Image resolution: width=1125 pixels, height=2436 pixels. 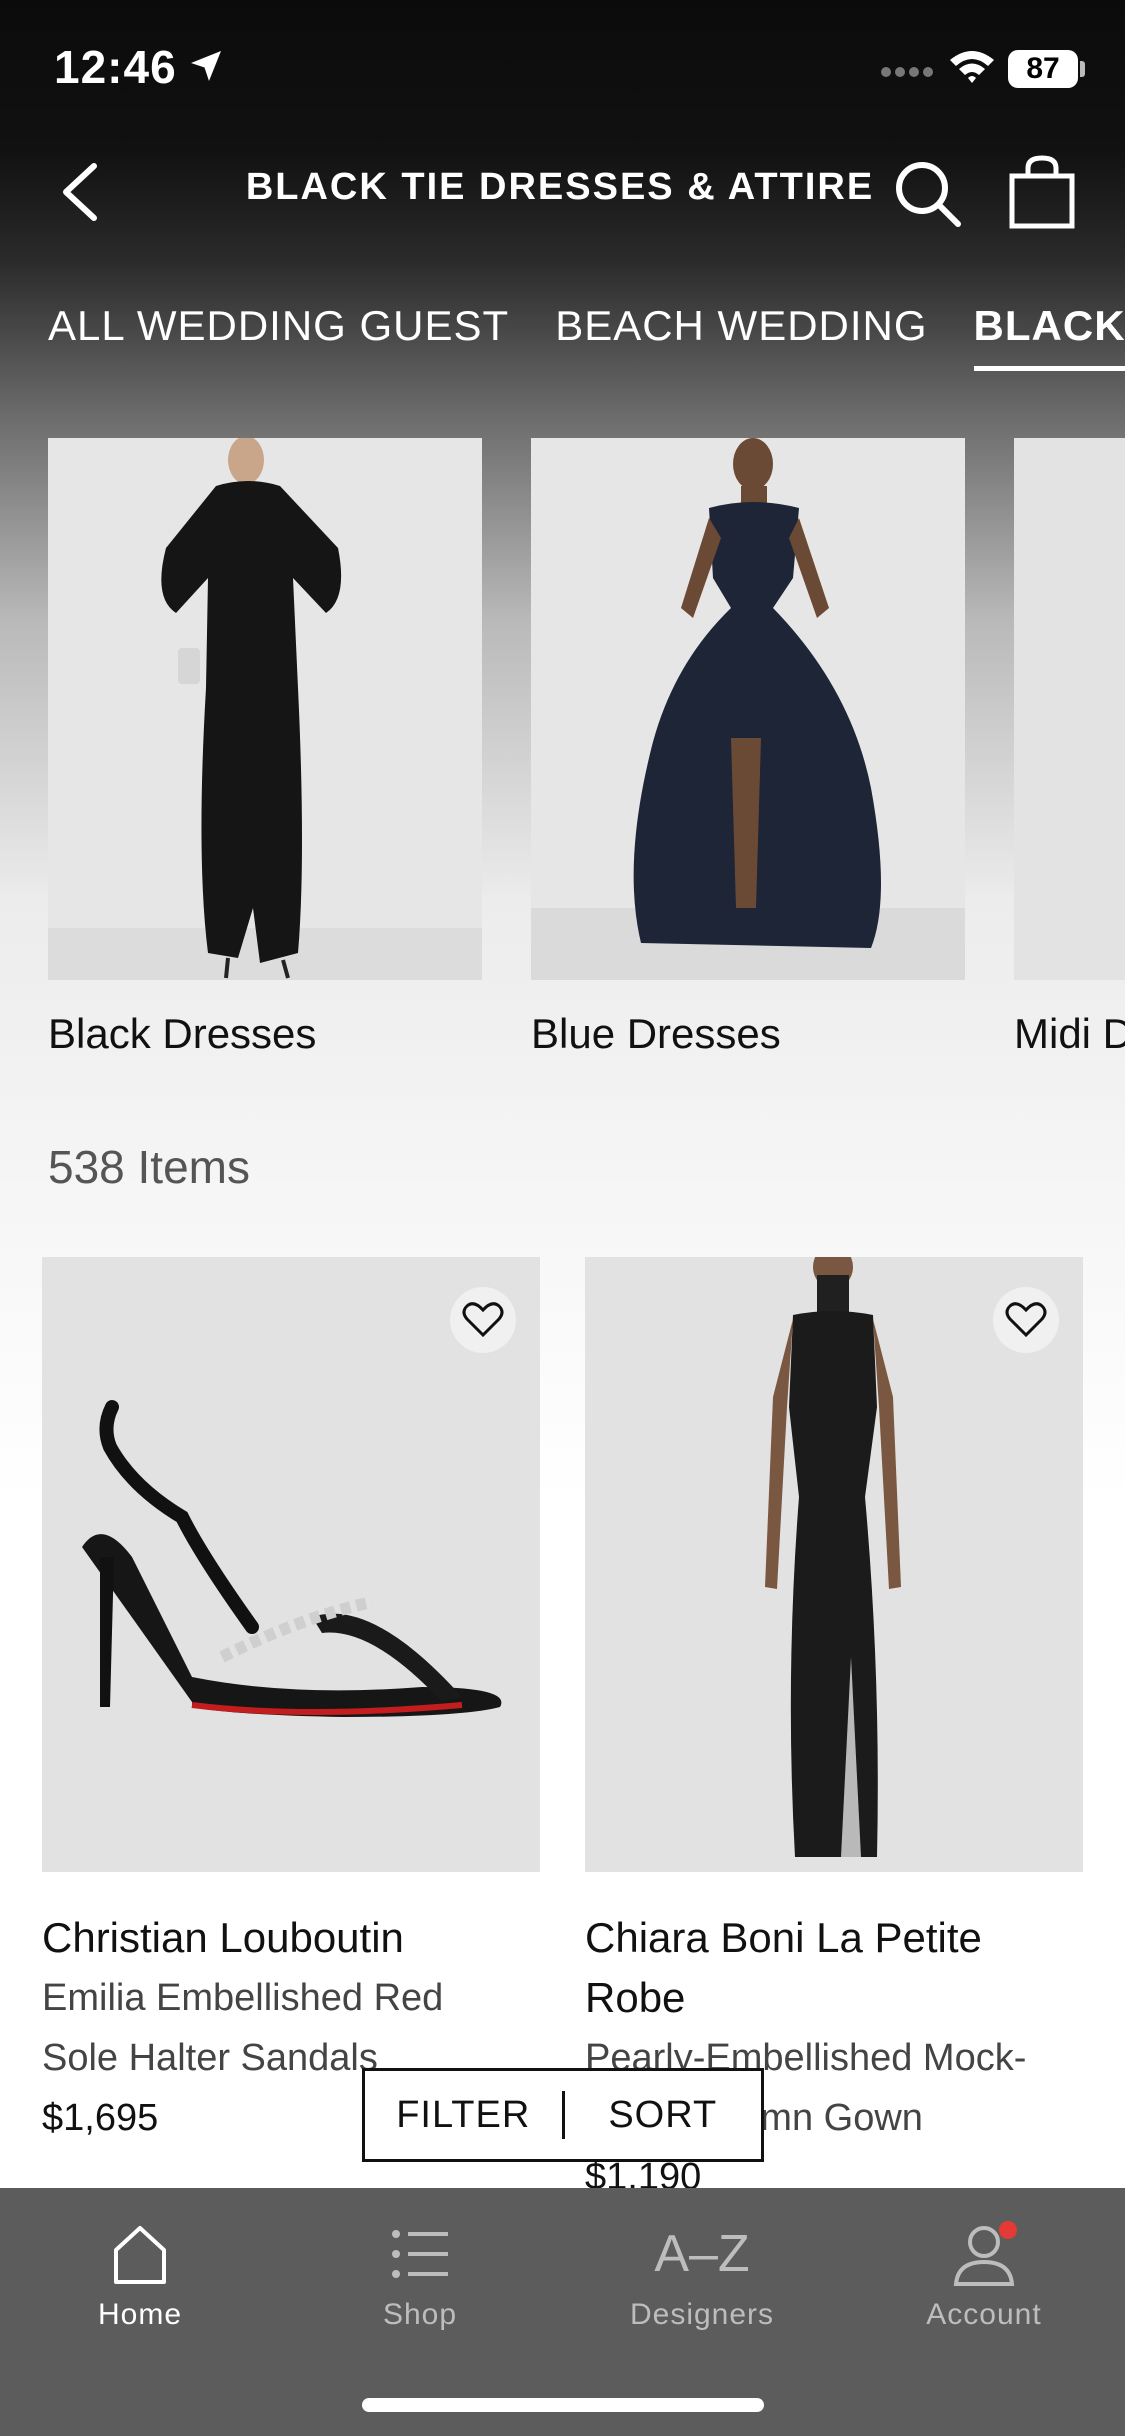 I want to click on tab-black-tie: BLACK-TIE, so click(x=1049, y=336).